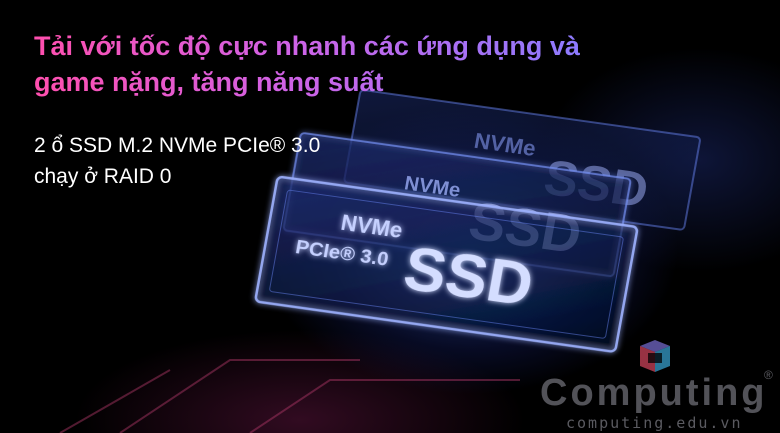 The width and height of the screenshot is (780, 433). Describe the element at coordinates (655, 356) in the screenshot. I see `computing-logo-icon` at that location.